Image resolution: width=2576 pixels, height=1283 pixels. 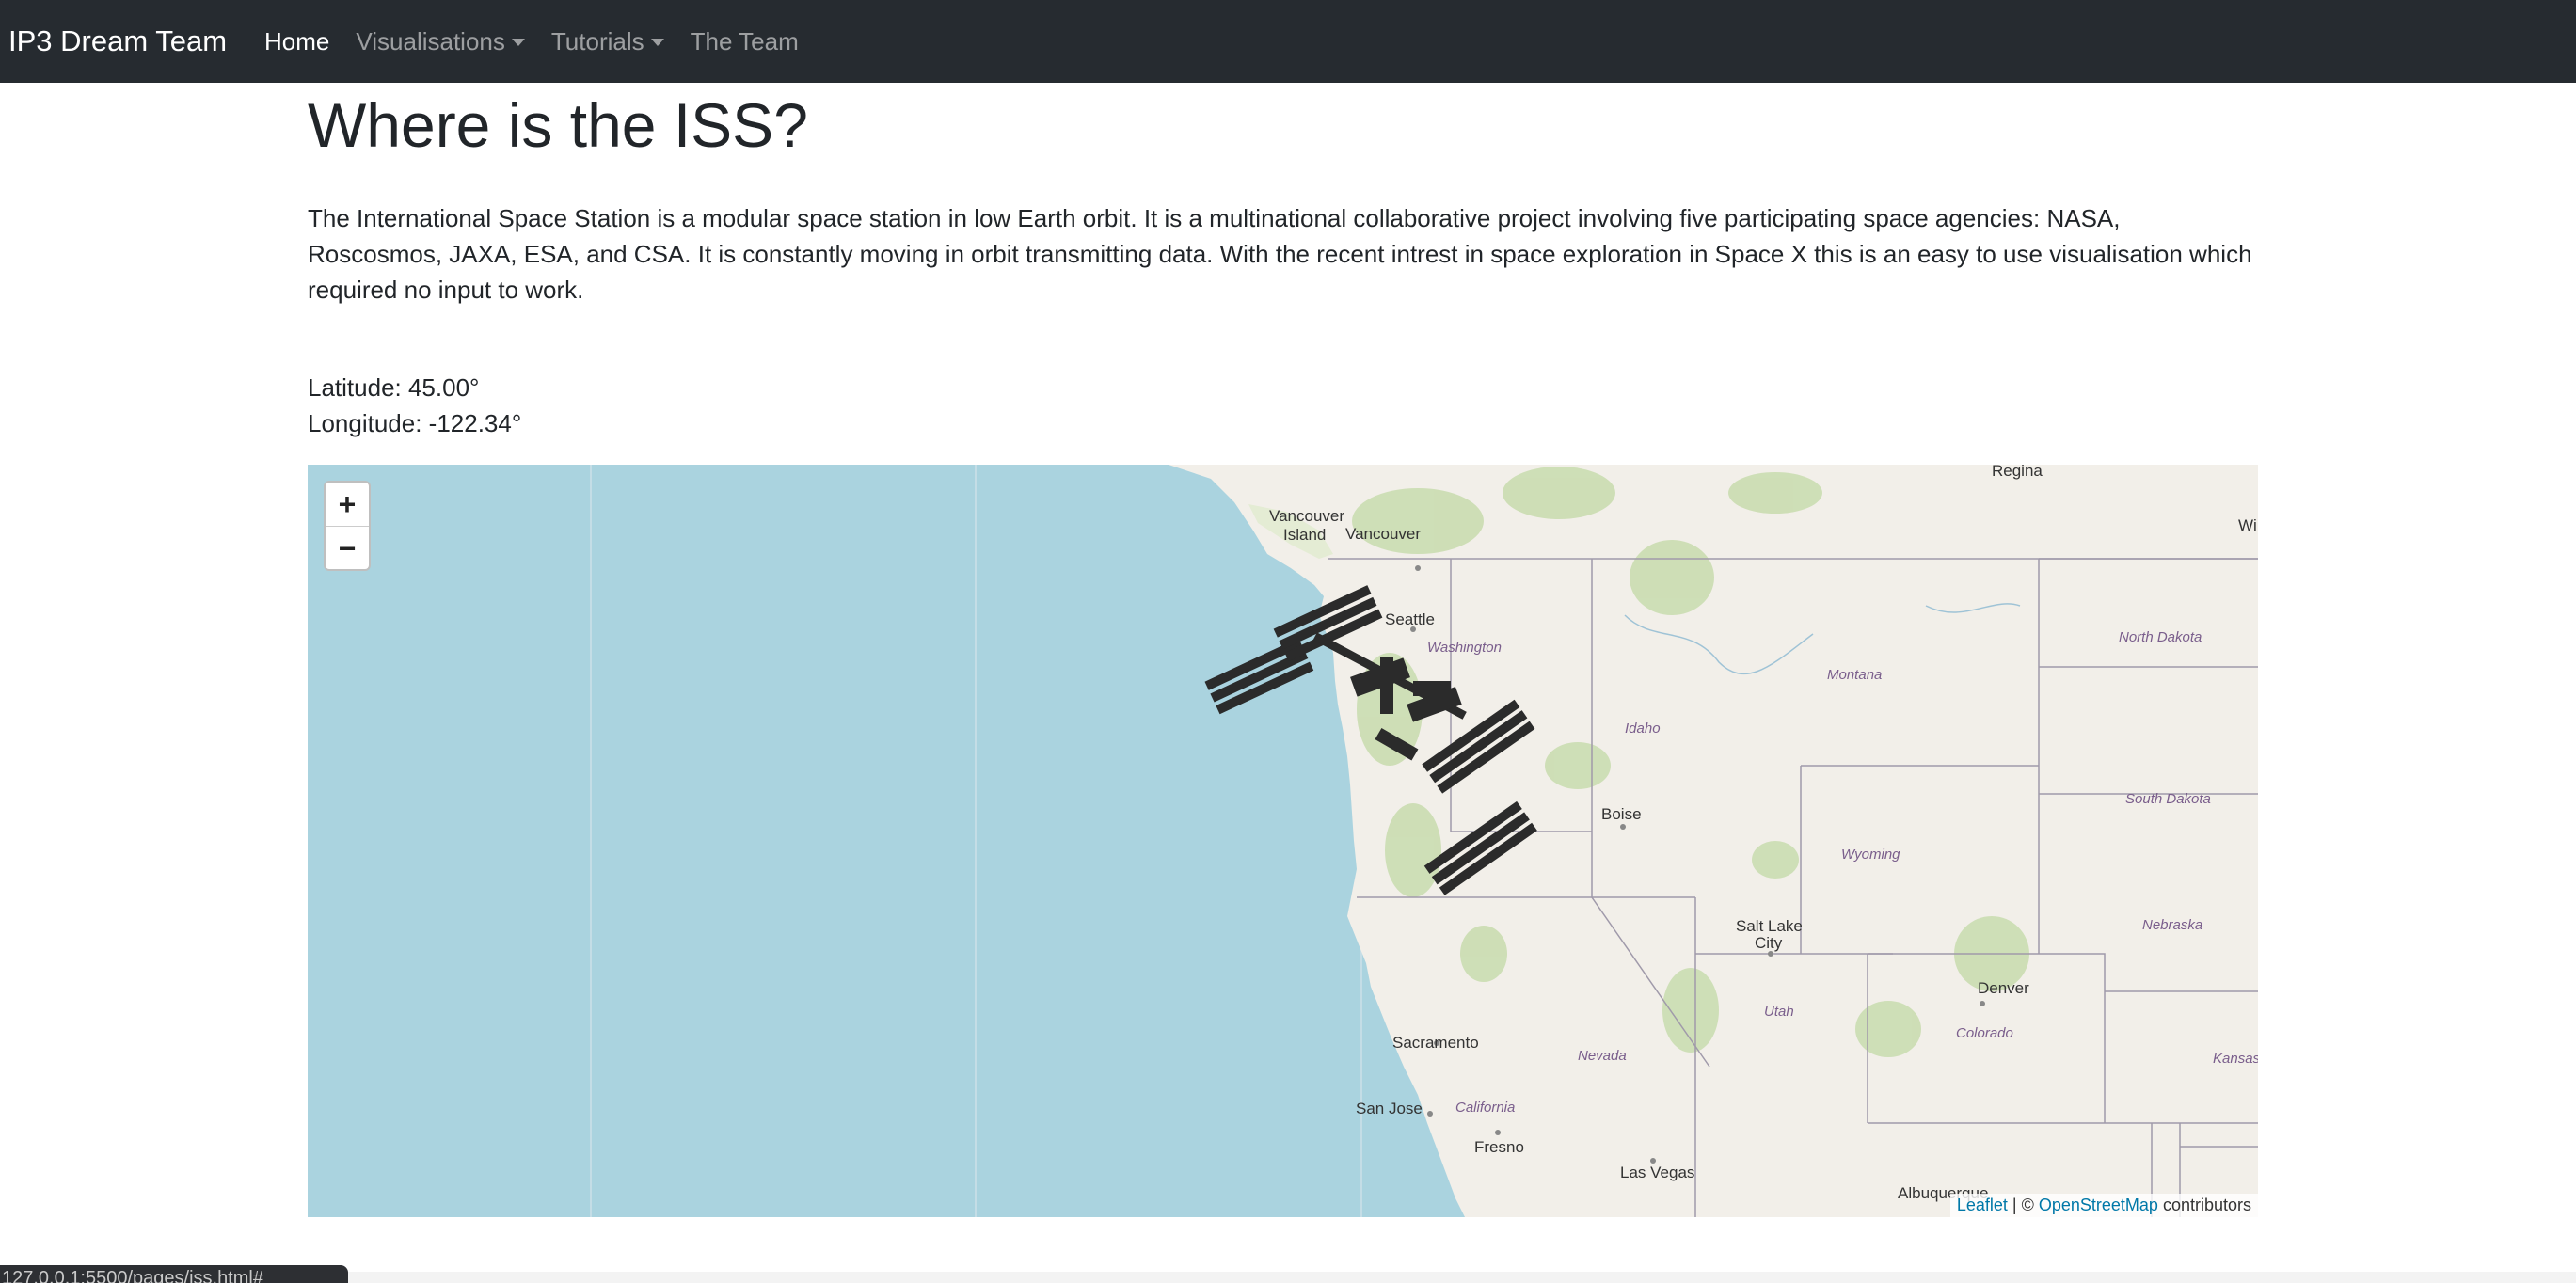 What do you see at coordinates (2204, 1205) in the screenshot?
I see `attribution-suffix: contributors` at bounding box center [2204, 1205].